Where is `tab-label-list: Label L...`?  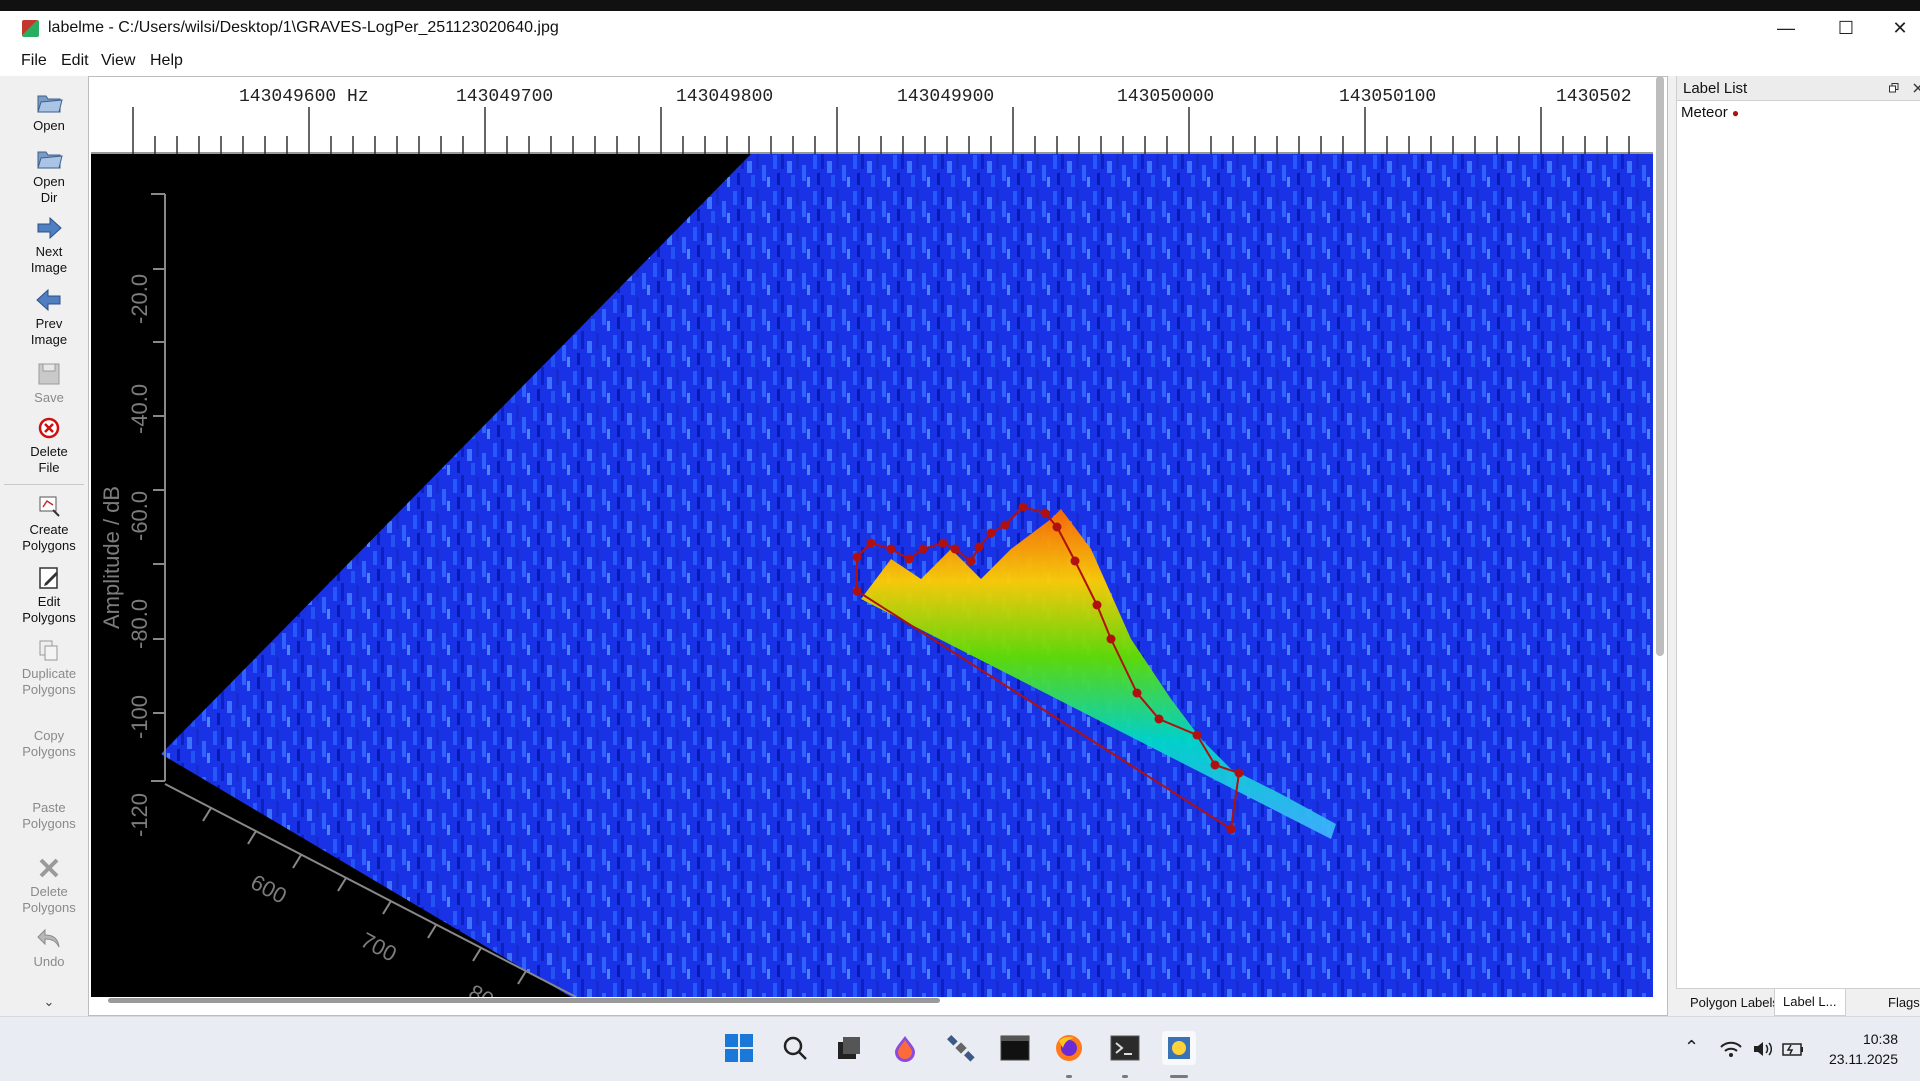 tab-label-list: Label L... is located at coordinates (1810, 1002).